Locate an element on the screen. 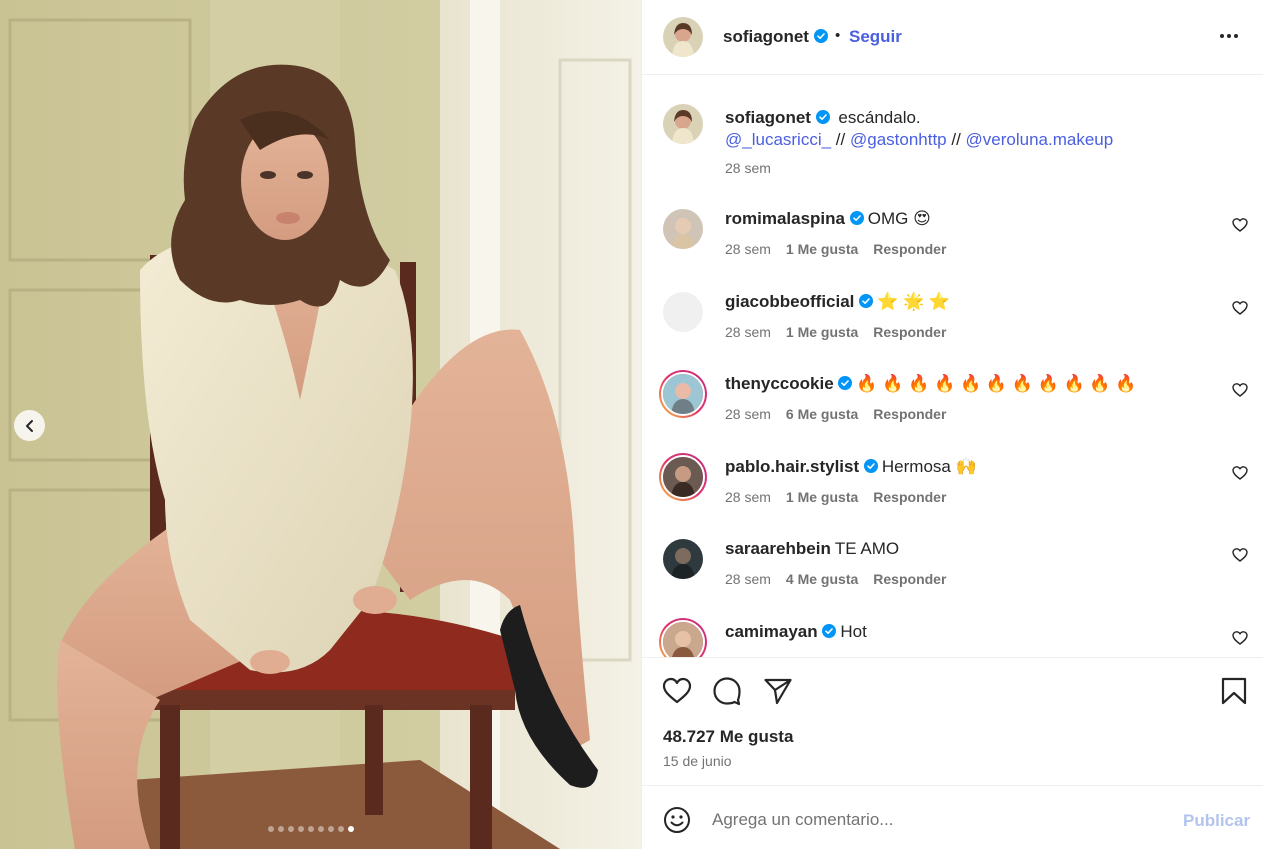 This screenshot has width=1263, height=849. commenter-username: pablo.hair.stylist is located at coordinates (792, 466).